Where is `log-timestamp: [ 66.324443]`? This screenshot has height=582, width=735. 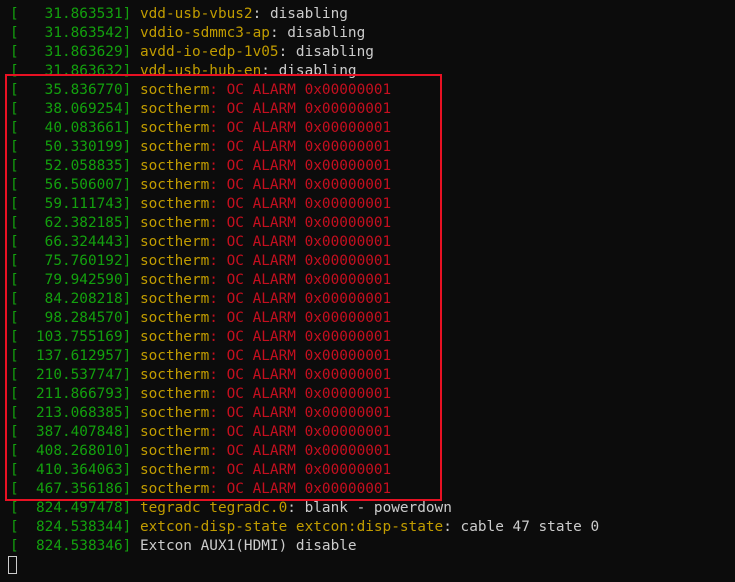 log-timestamp: [ 66.324443] is located at coordinates (75, 242).